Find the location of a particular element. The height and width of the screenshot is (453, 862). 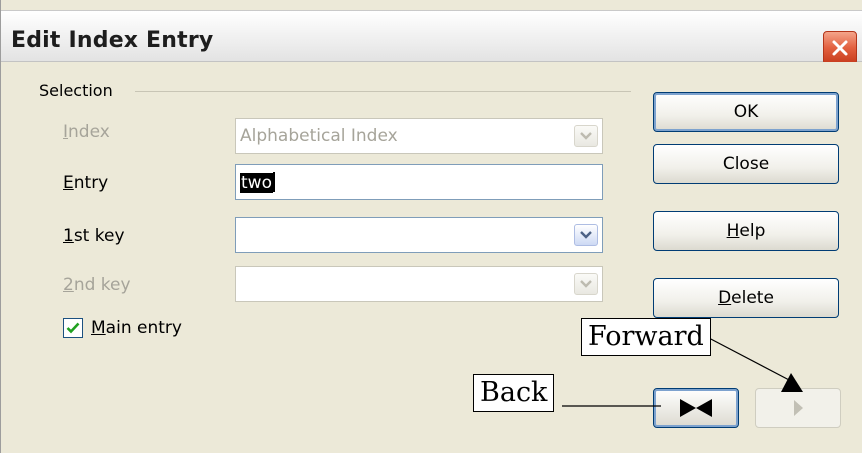

main-entry-label: Main entry is located at coordinates (136, 328).